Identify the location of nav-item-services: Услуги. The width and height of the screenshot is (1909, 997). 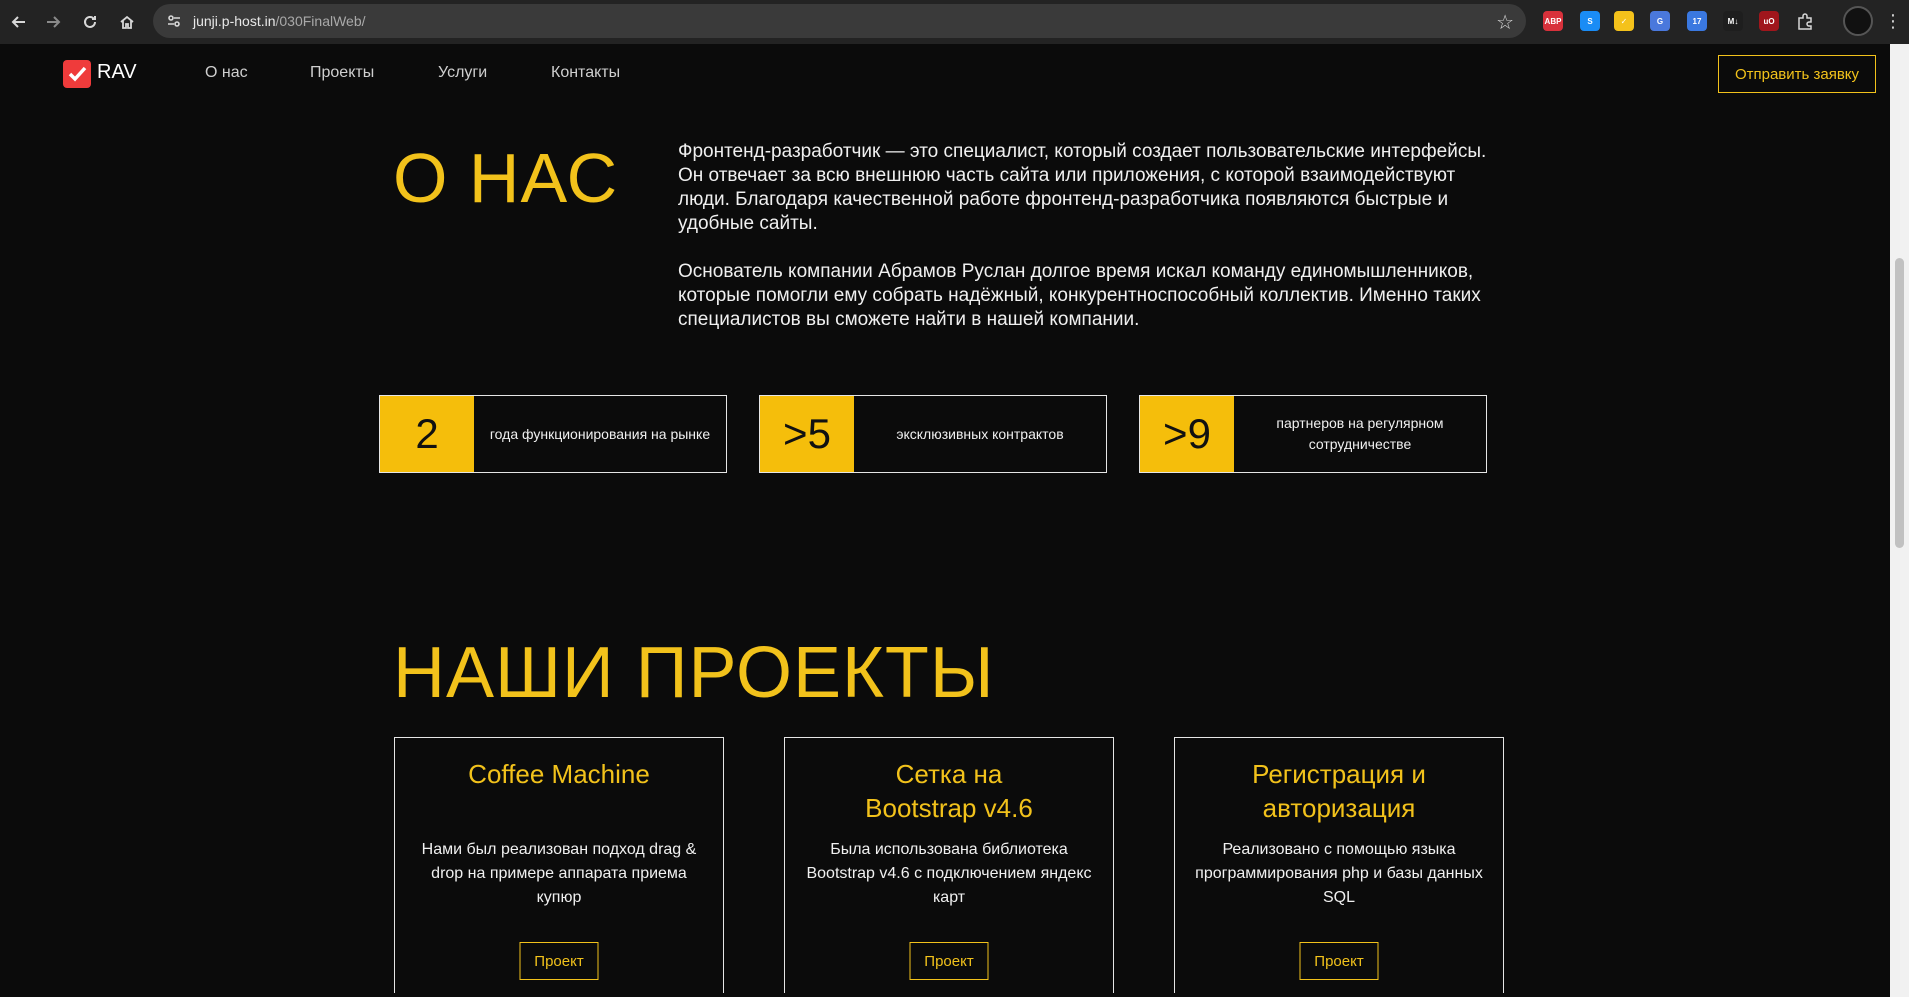
(462, 73).